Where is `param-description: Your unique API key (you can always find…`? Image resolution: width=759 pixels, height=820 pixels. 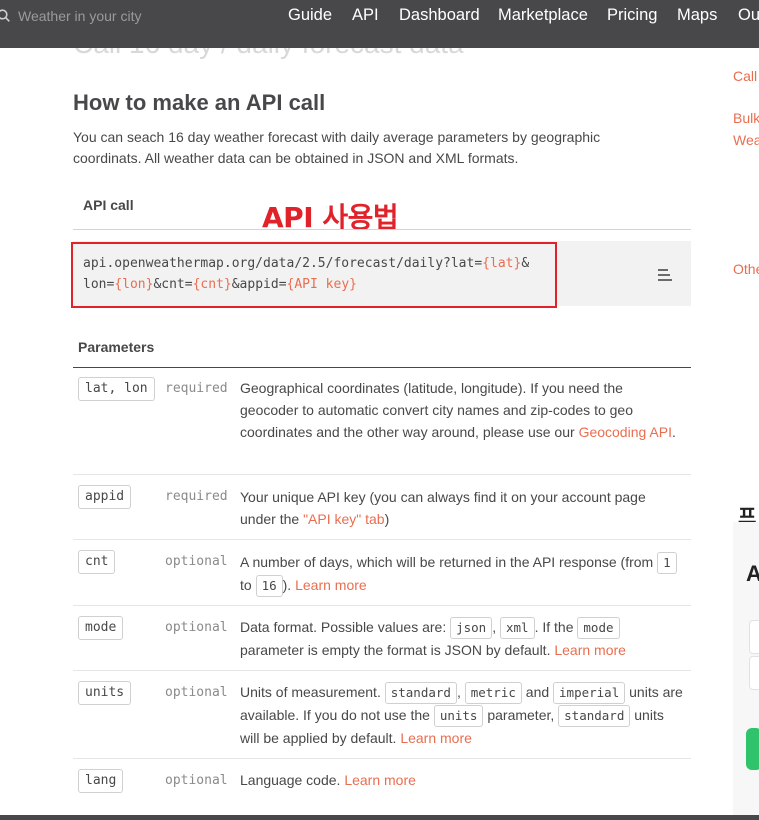
param-description: Your unique API key (you can always find… is located at coordinates (443, 508).